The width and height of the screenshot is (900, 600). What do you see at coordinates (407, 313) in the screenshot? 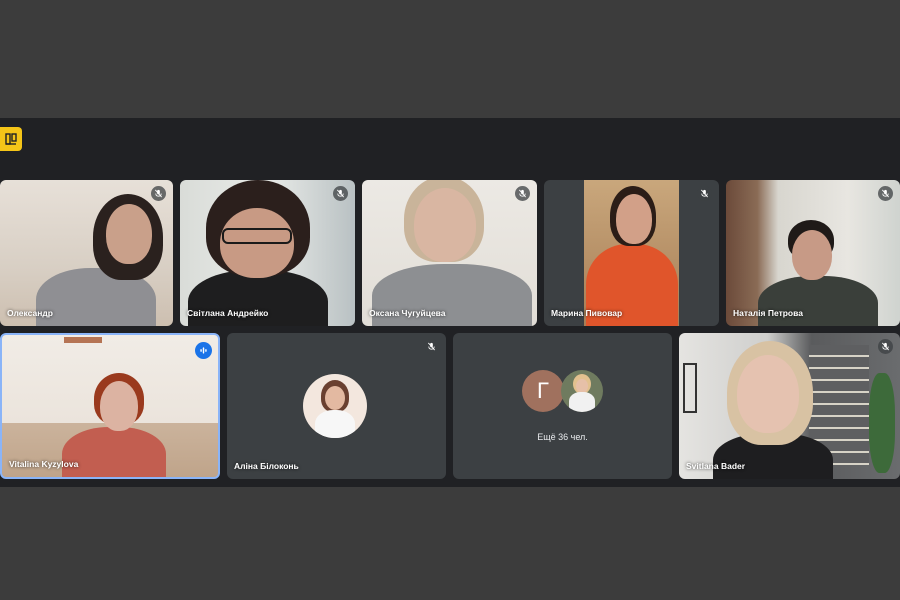
I see `participant-name: Оксана Чугуйцева` at bounding box center [407, 313].